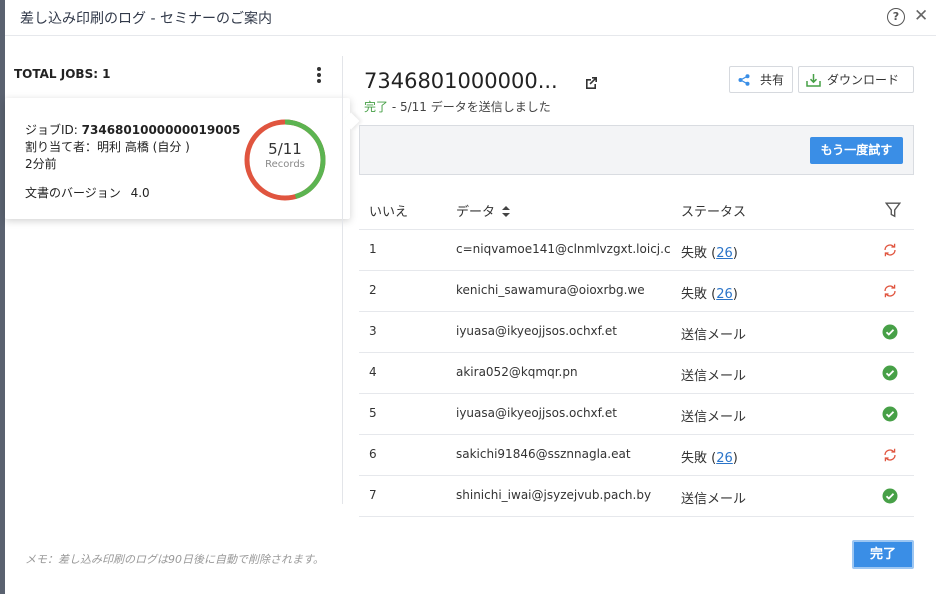 The height and width of the screenshot is (594, 936). I want to click on done-button: 完了, so click(883, 554).